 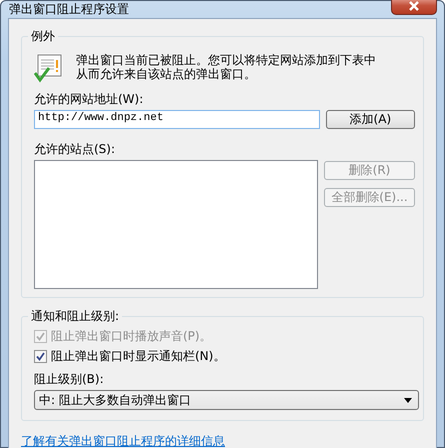 I want to click on add-button: 添加(A), so click(x=370, y=119).